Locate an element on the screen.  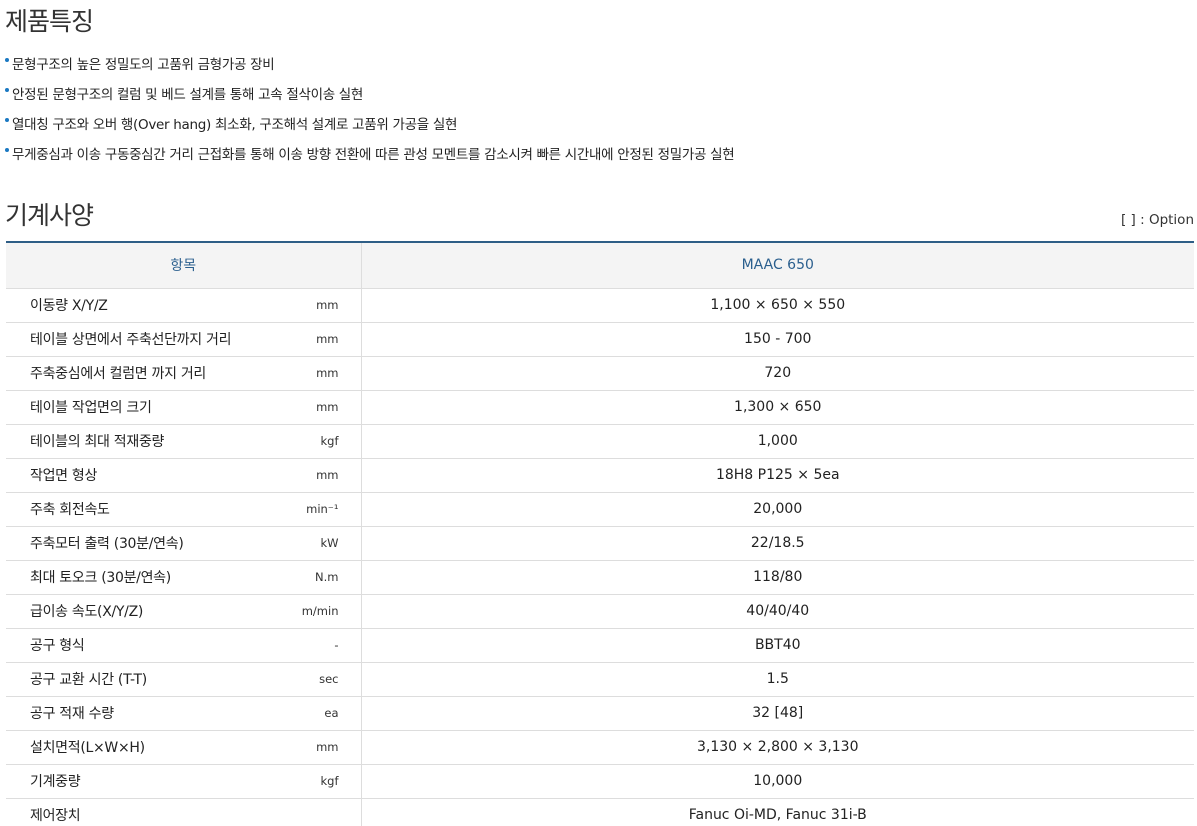
spec-item-cell: 기계중량 kgf is located at coordinates (184, 781).